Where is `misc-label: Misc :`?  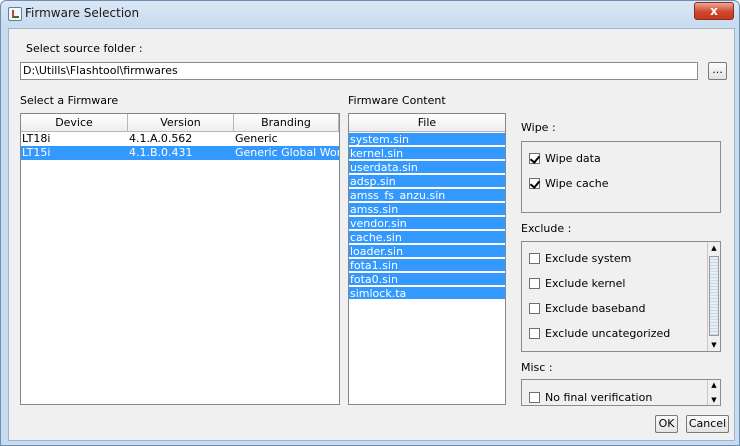
misc-label: Misc : is located at coordinates (537, 367).